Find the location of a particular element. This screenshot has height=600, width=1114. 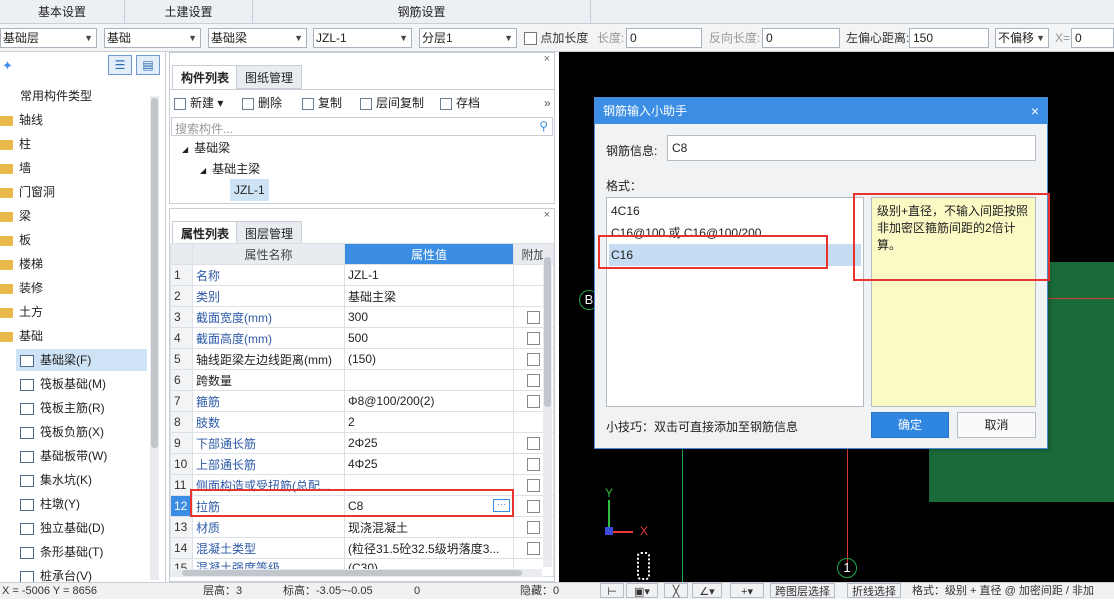

table-row: 10 上部通长筋 4Φ25 is located at coordinates (362, 464).